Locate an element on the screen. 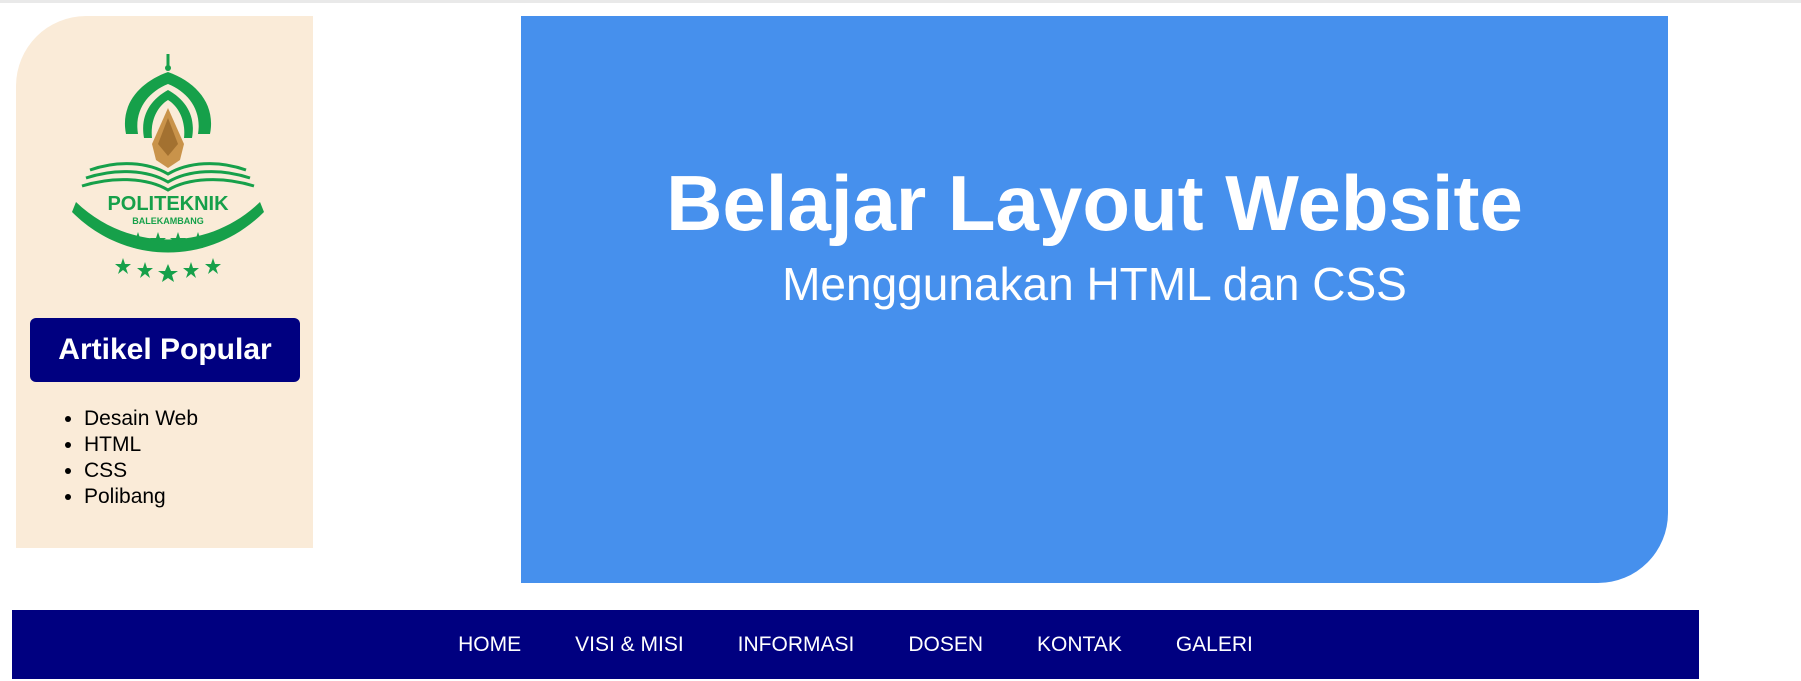 The height and width of the screenshot is (681, 1801). list-item-polibang: Polibang is located at coordinates (141, 497).